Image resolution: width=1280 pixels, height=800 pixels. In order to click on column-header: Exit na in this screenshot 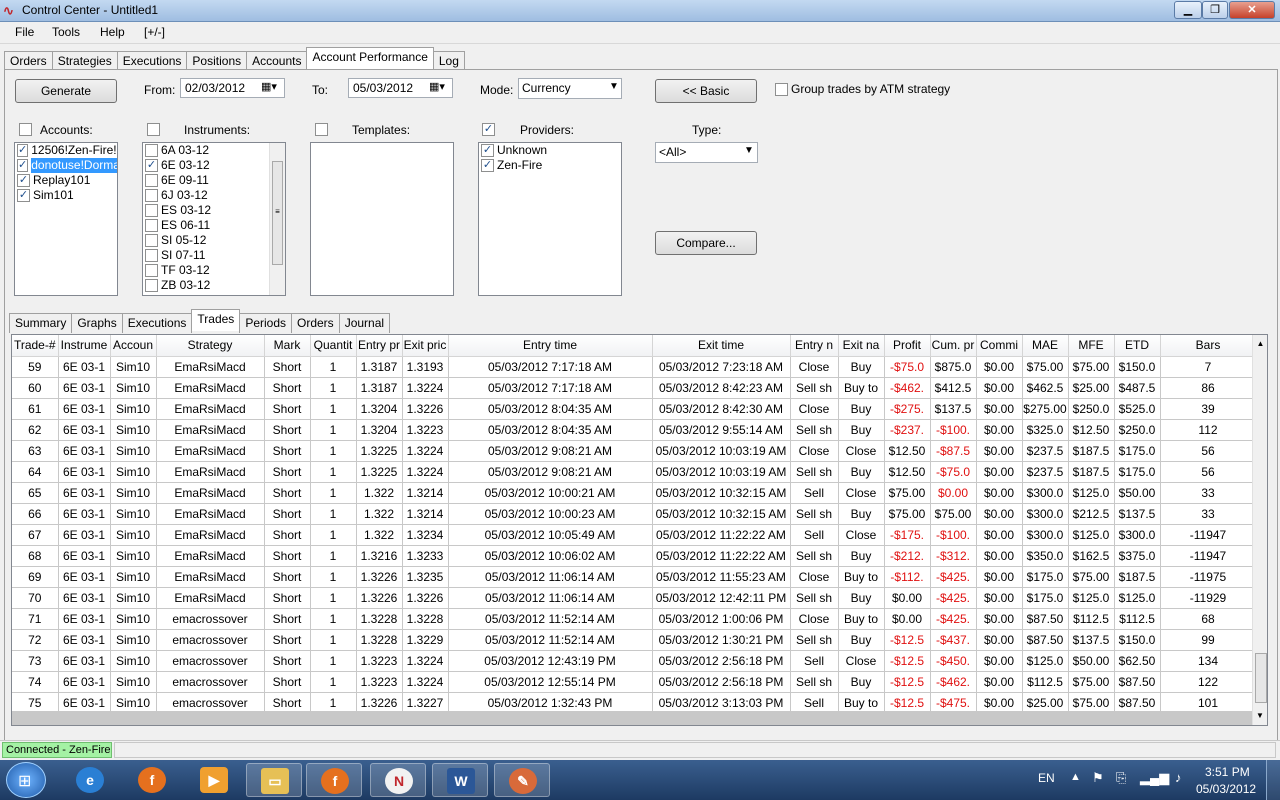, I will do `click(861, 346)`.